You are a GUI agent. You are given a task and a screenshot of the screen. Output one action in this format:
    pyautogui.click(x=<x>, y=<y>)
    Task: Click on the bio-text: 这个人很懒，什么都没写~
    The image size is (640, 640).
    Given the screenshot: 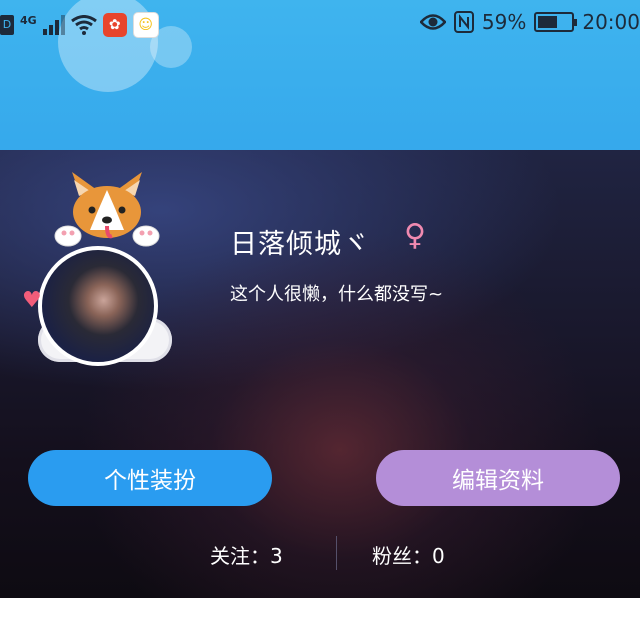 What is the action you would take?
    pyautogui.click(x=337, y=294)
    